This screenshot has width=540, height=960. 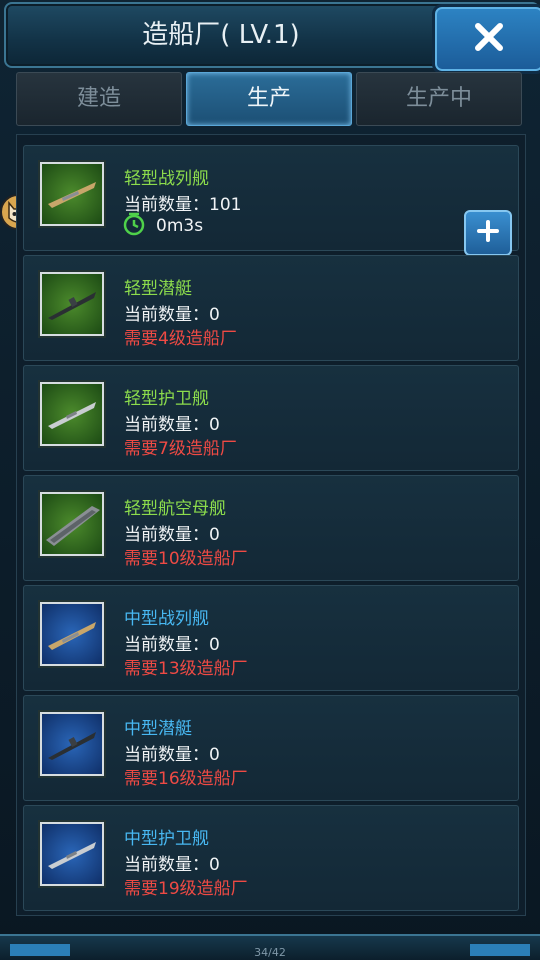 What do you see at coordinates (166, 619) in the screenshot?
I see `ship-name: 中型战列舰` at bounding box center [166, 619].